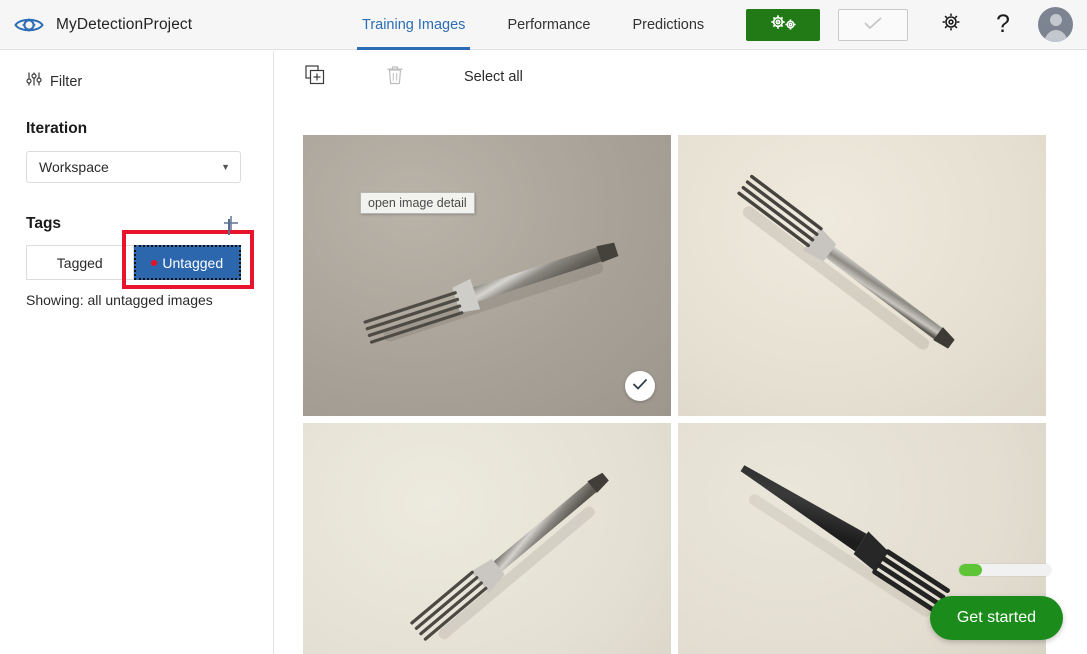 The height and width of the screenshot is (654, 1087). I want to click on filter-sliders-icon, so click(34, 81).